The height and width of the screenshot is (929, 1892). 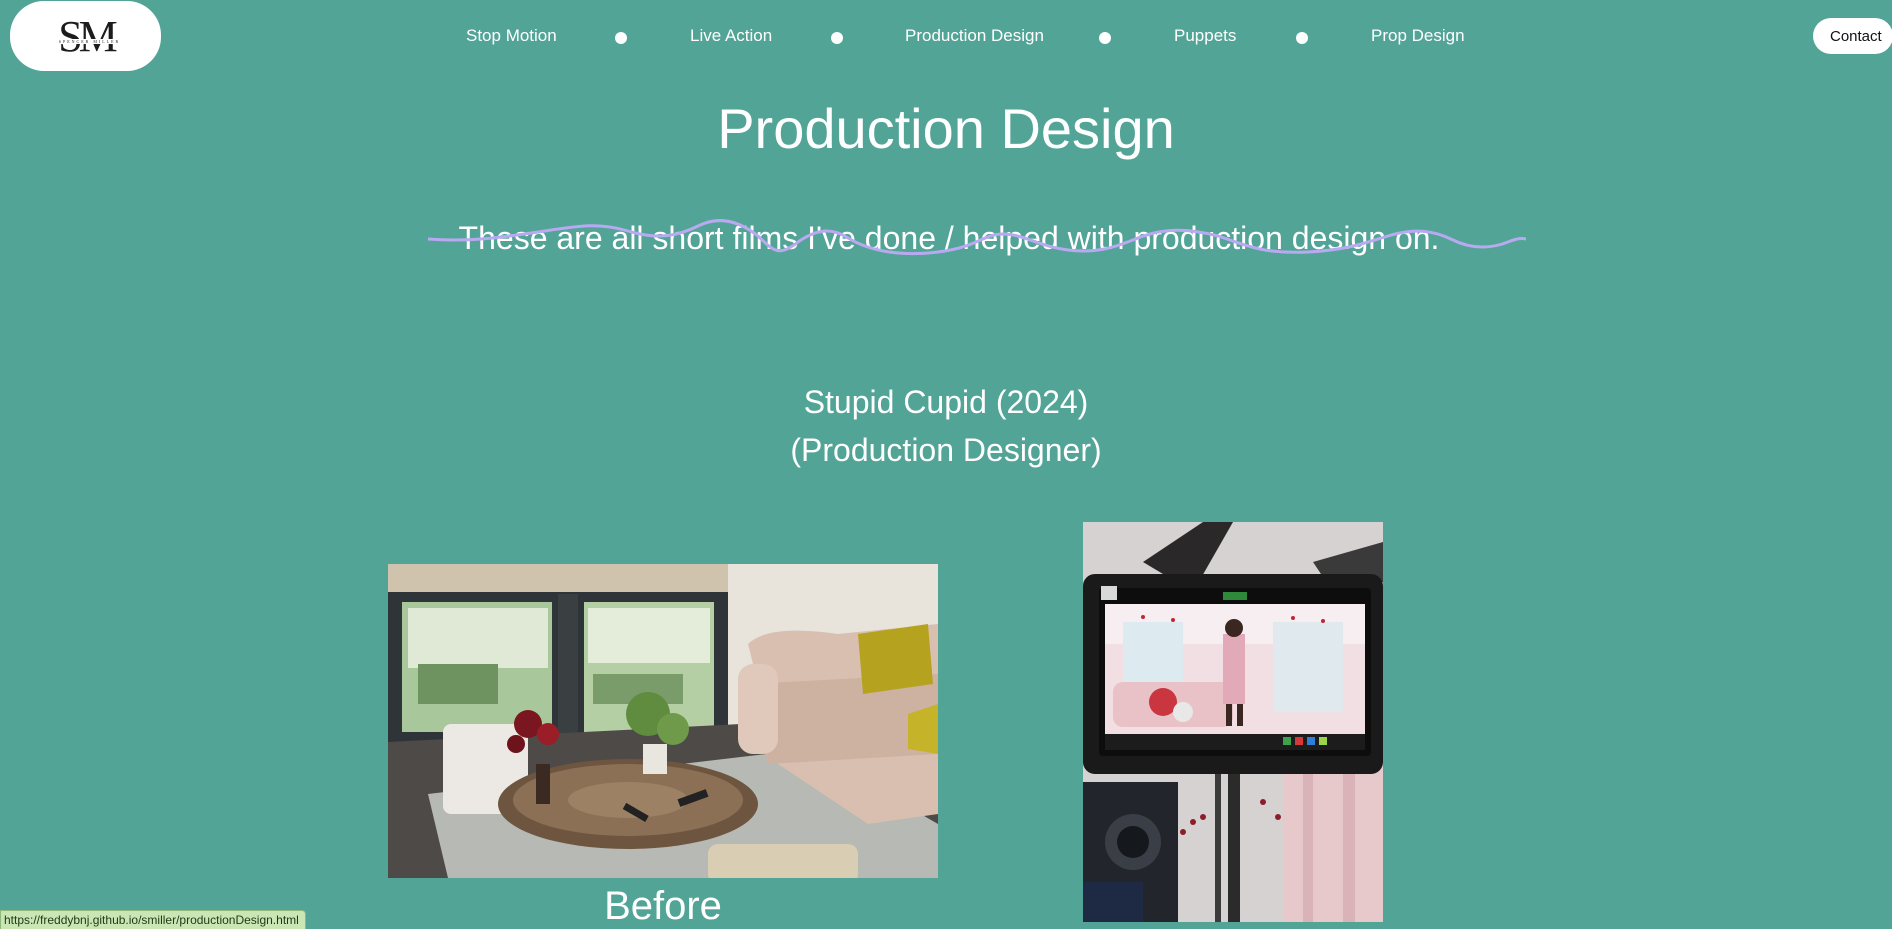 I want to click on film-role: (Production Designer), so click(x=946, y=450).